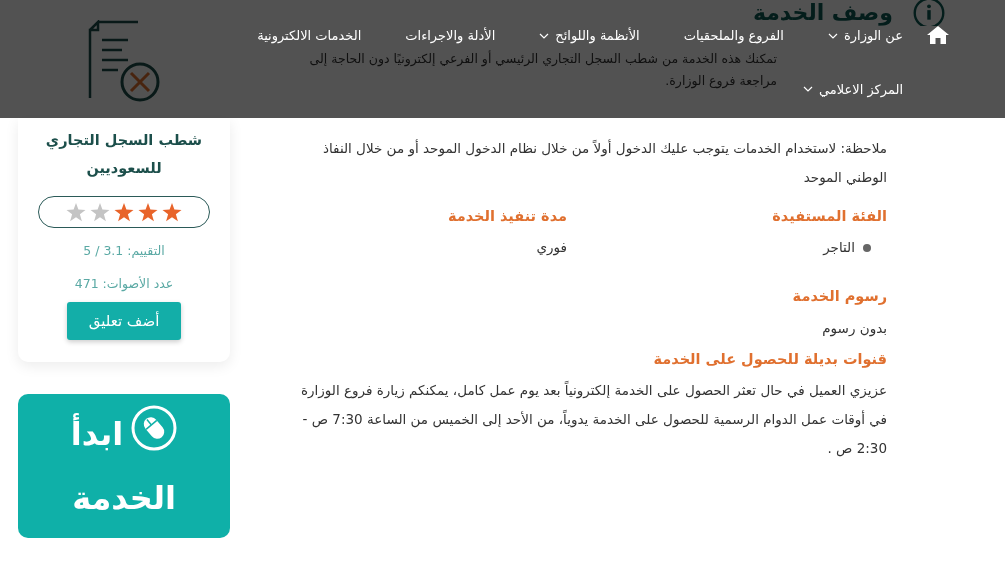 This screenshot has width=1005, height=561. Describe the element at coordinates (154, 428) in the screenshot. I see `mouse-icon` at that location.